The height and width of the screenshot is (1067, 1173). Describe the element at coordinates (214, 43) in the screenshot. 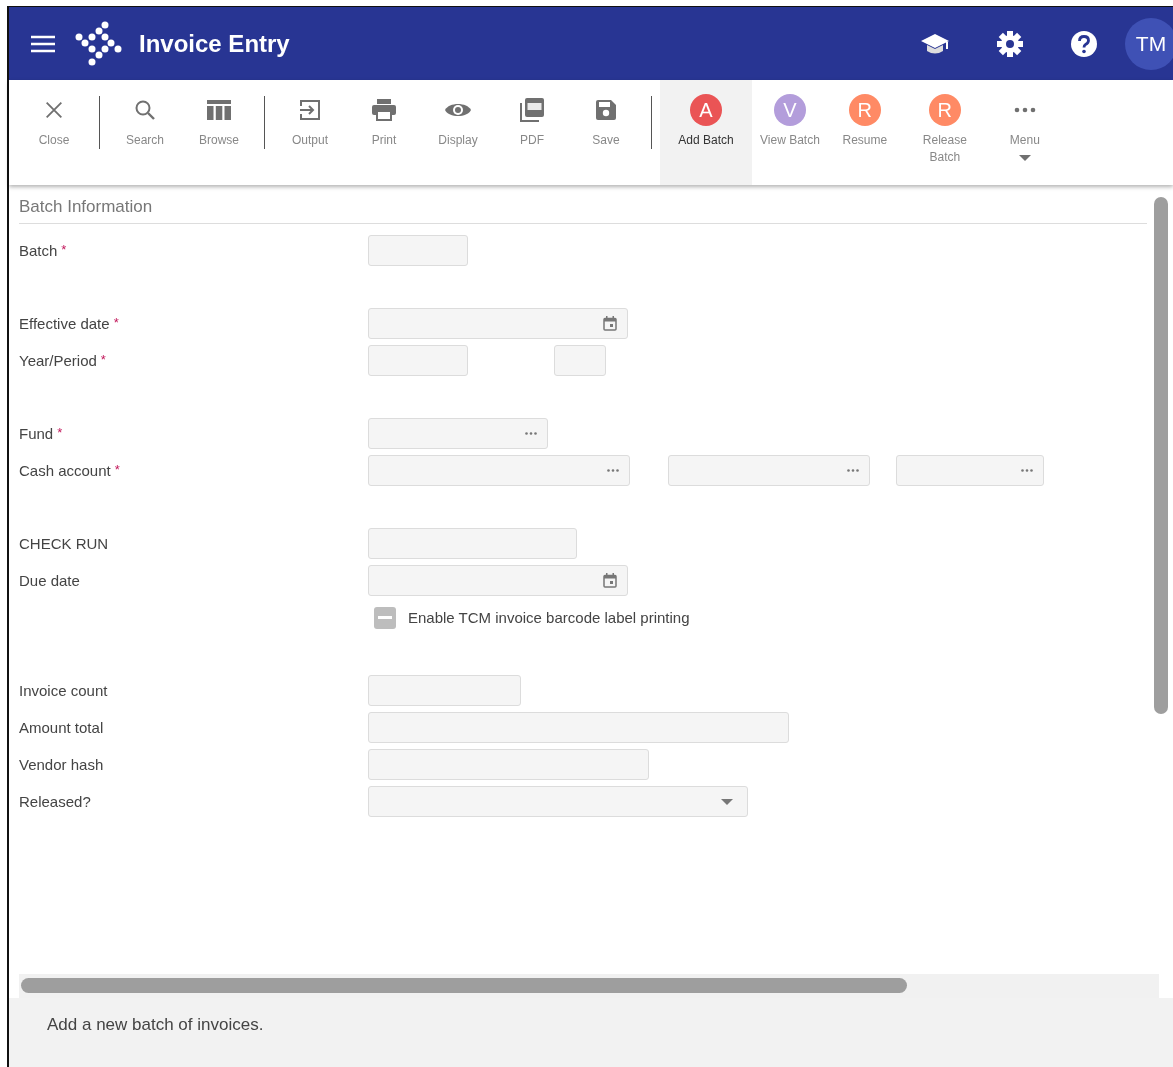

I see `app-title: Invoice Entry` at that location.